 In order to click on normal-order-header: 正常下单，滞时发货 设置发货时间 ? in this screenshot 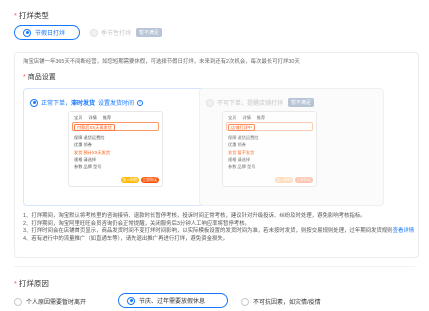, I will do `click(87, 102)`.